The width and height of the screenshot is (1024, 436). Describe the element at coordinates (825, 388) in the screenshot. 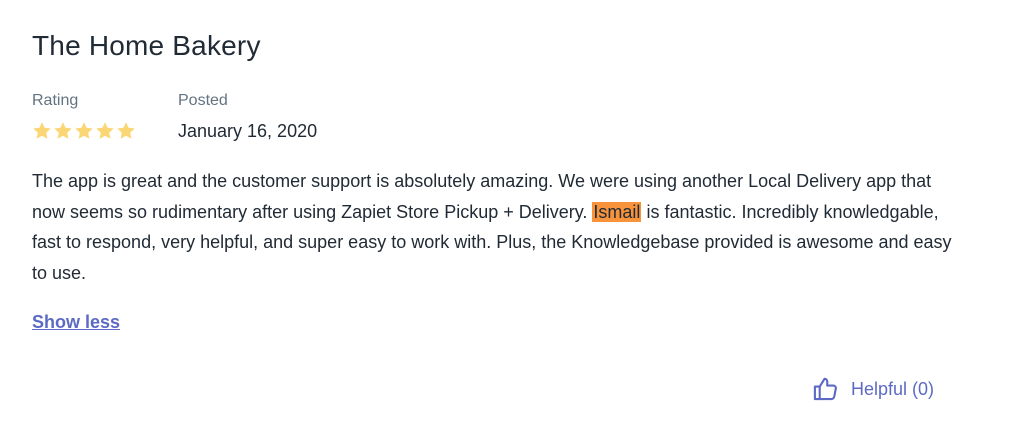

I see `thumbs-up-icon` at that location.